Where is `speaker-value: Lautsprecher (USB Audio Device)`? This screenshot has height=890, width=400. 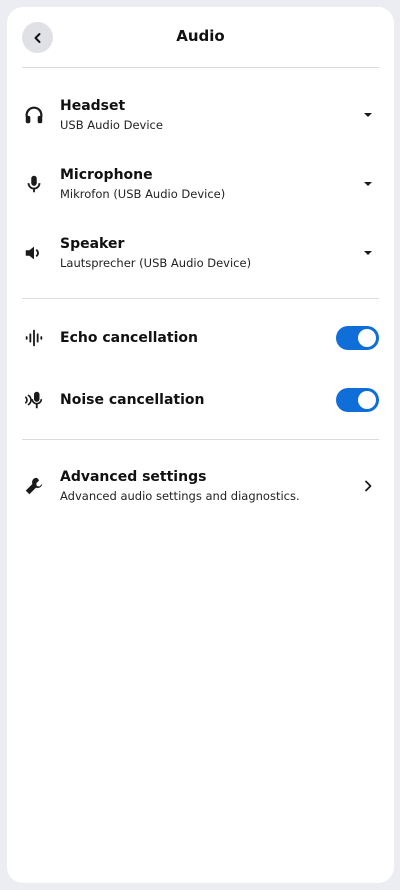
speaker-value: Lautsprecher (USB Audio Device) is located at coordinates (156, 262).